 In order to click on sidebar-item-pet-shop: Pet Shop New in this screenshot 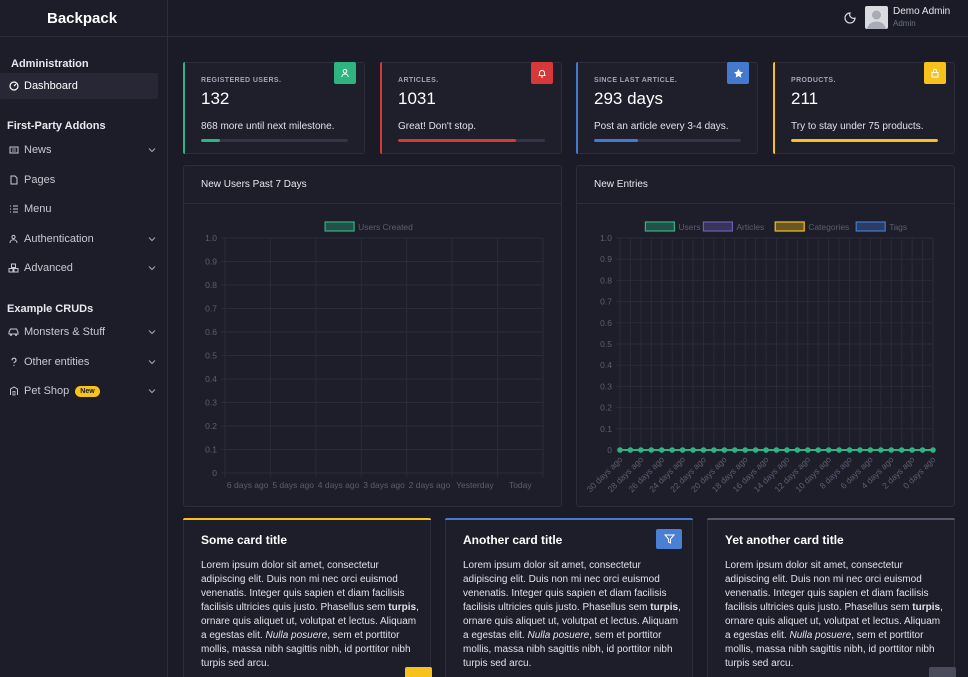, I will do `click(79, 391)`.